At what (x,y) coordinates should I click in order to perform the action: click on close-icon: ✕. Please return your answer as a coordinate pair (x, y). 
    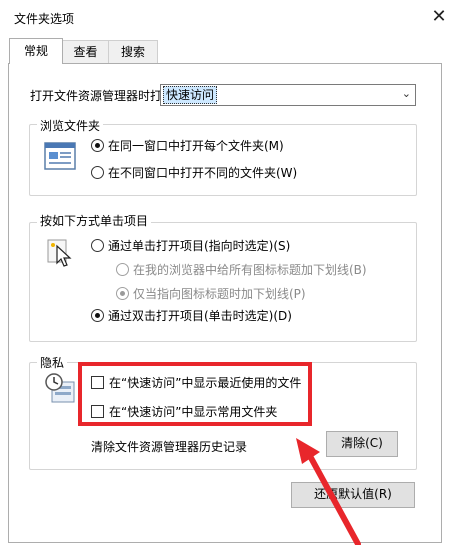
    Looking at the image, I should click on (439, 16).